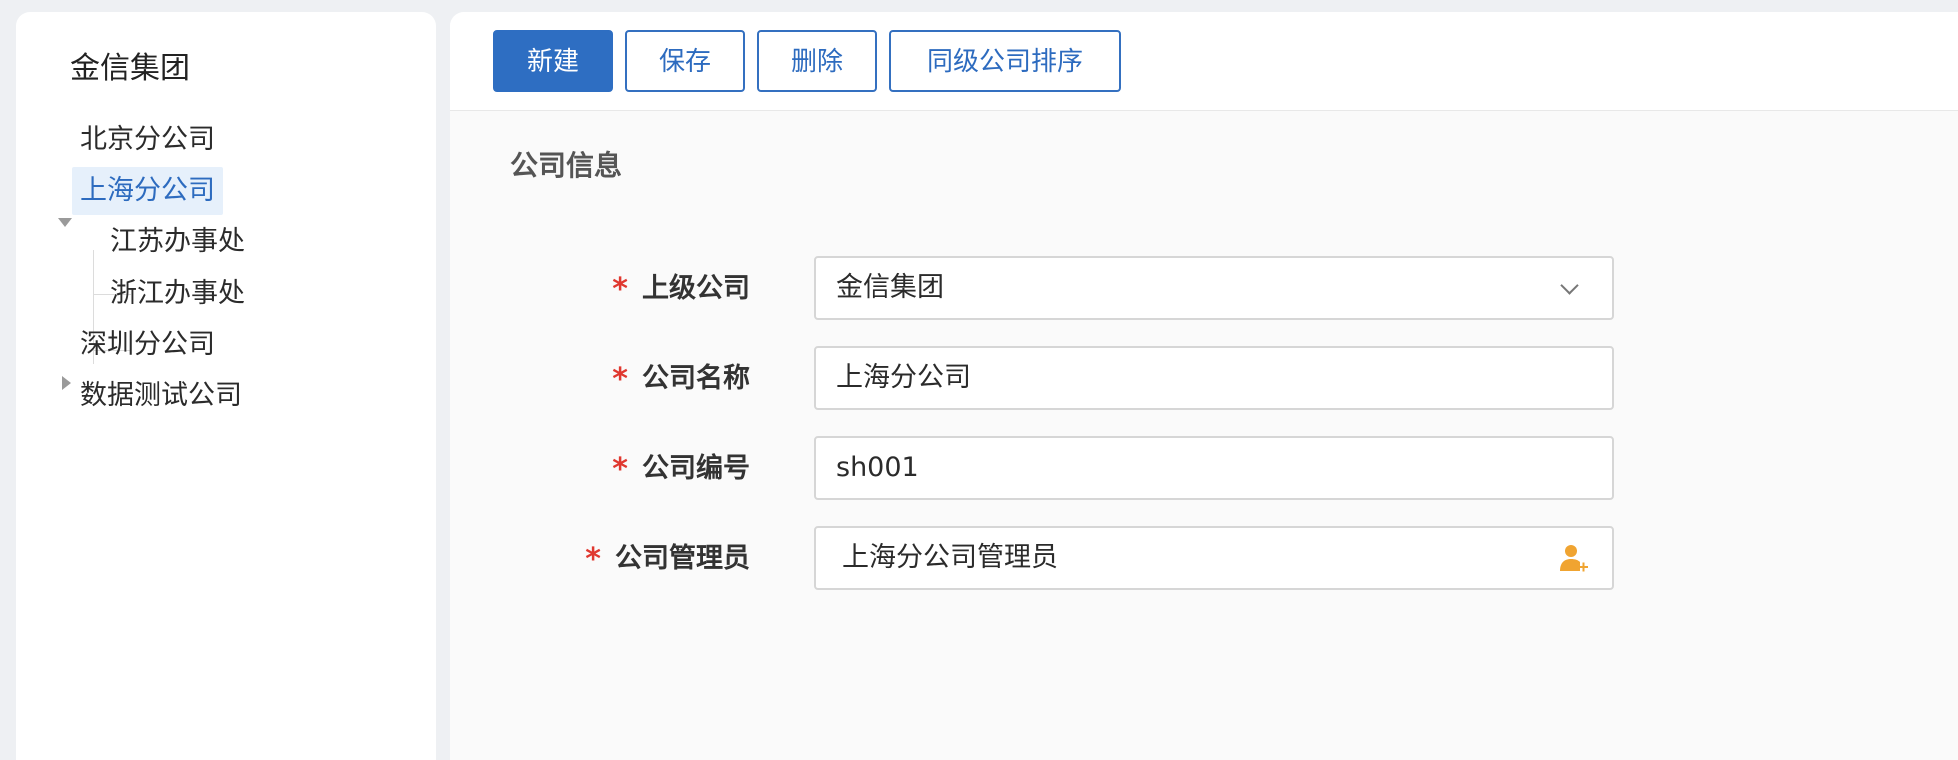 The height and width of the screenshot is (760, 1958). Describe the element at coordinates (903, 377) in the screenshot. I see `input-value: 上海分公司` at that location.